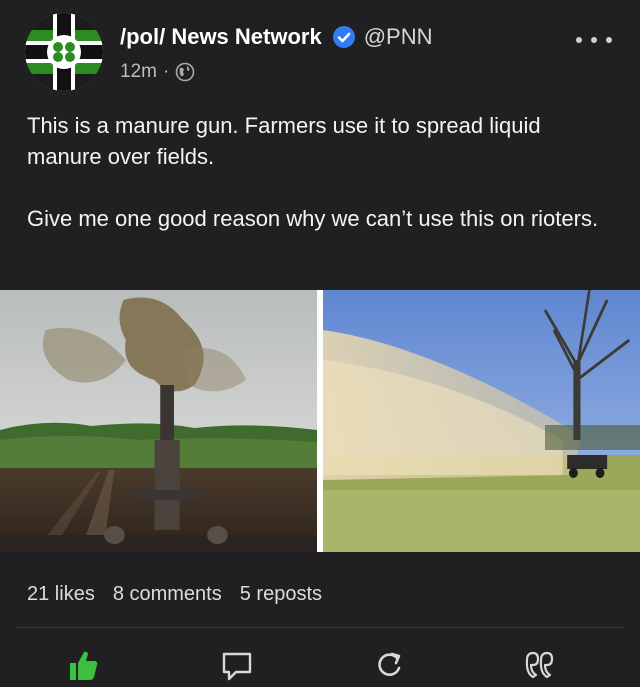 Image resolution: width=640 pixels, height=687 pixels. What do you see at coordinates (64, 52) in the screenshot?
I see `avatar` at bounding box center [64, 52].